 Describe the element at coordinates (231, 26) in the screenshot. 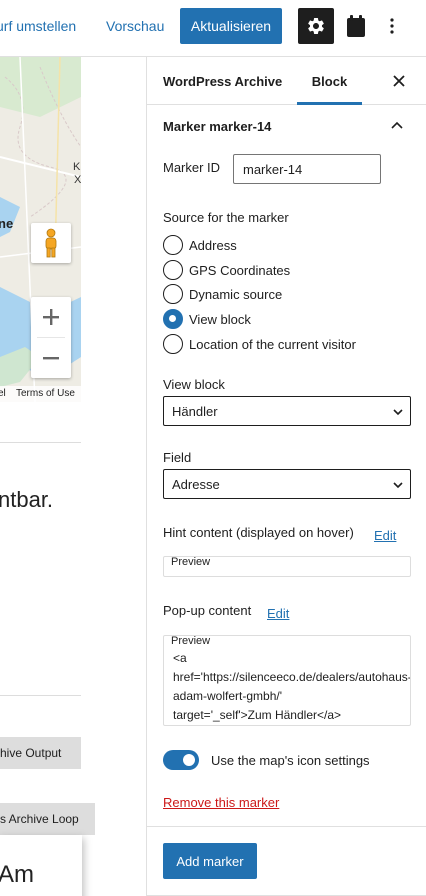

I see `update-button: Aktualisieren` at that location.